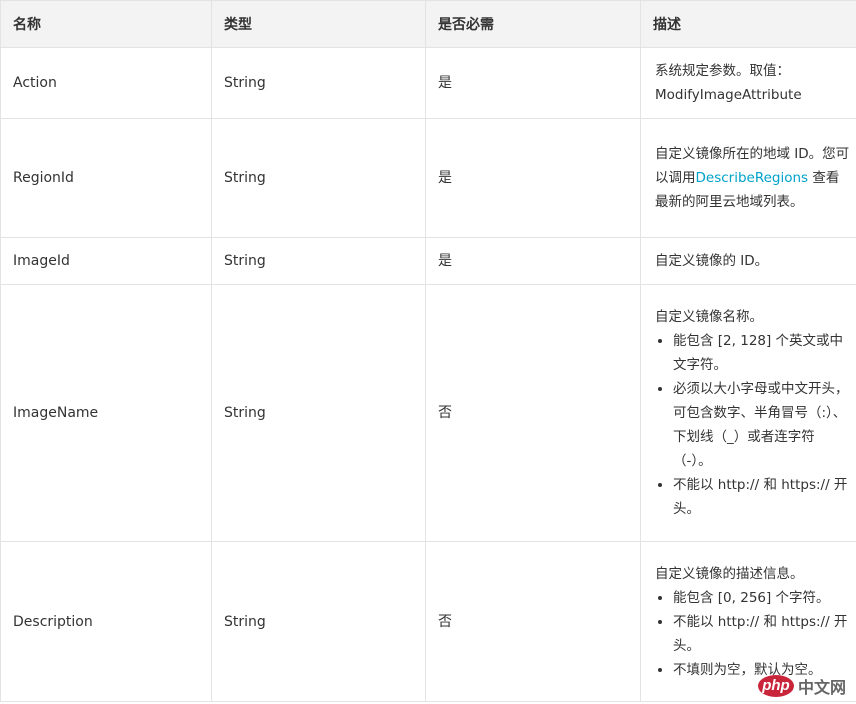 Image resolution: width=856 pixels, height=704 pixels. Describe the element at coordinates (106, 621) in the screenshot. I see `param-name: Description` at that location.